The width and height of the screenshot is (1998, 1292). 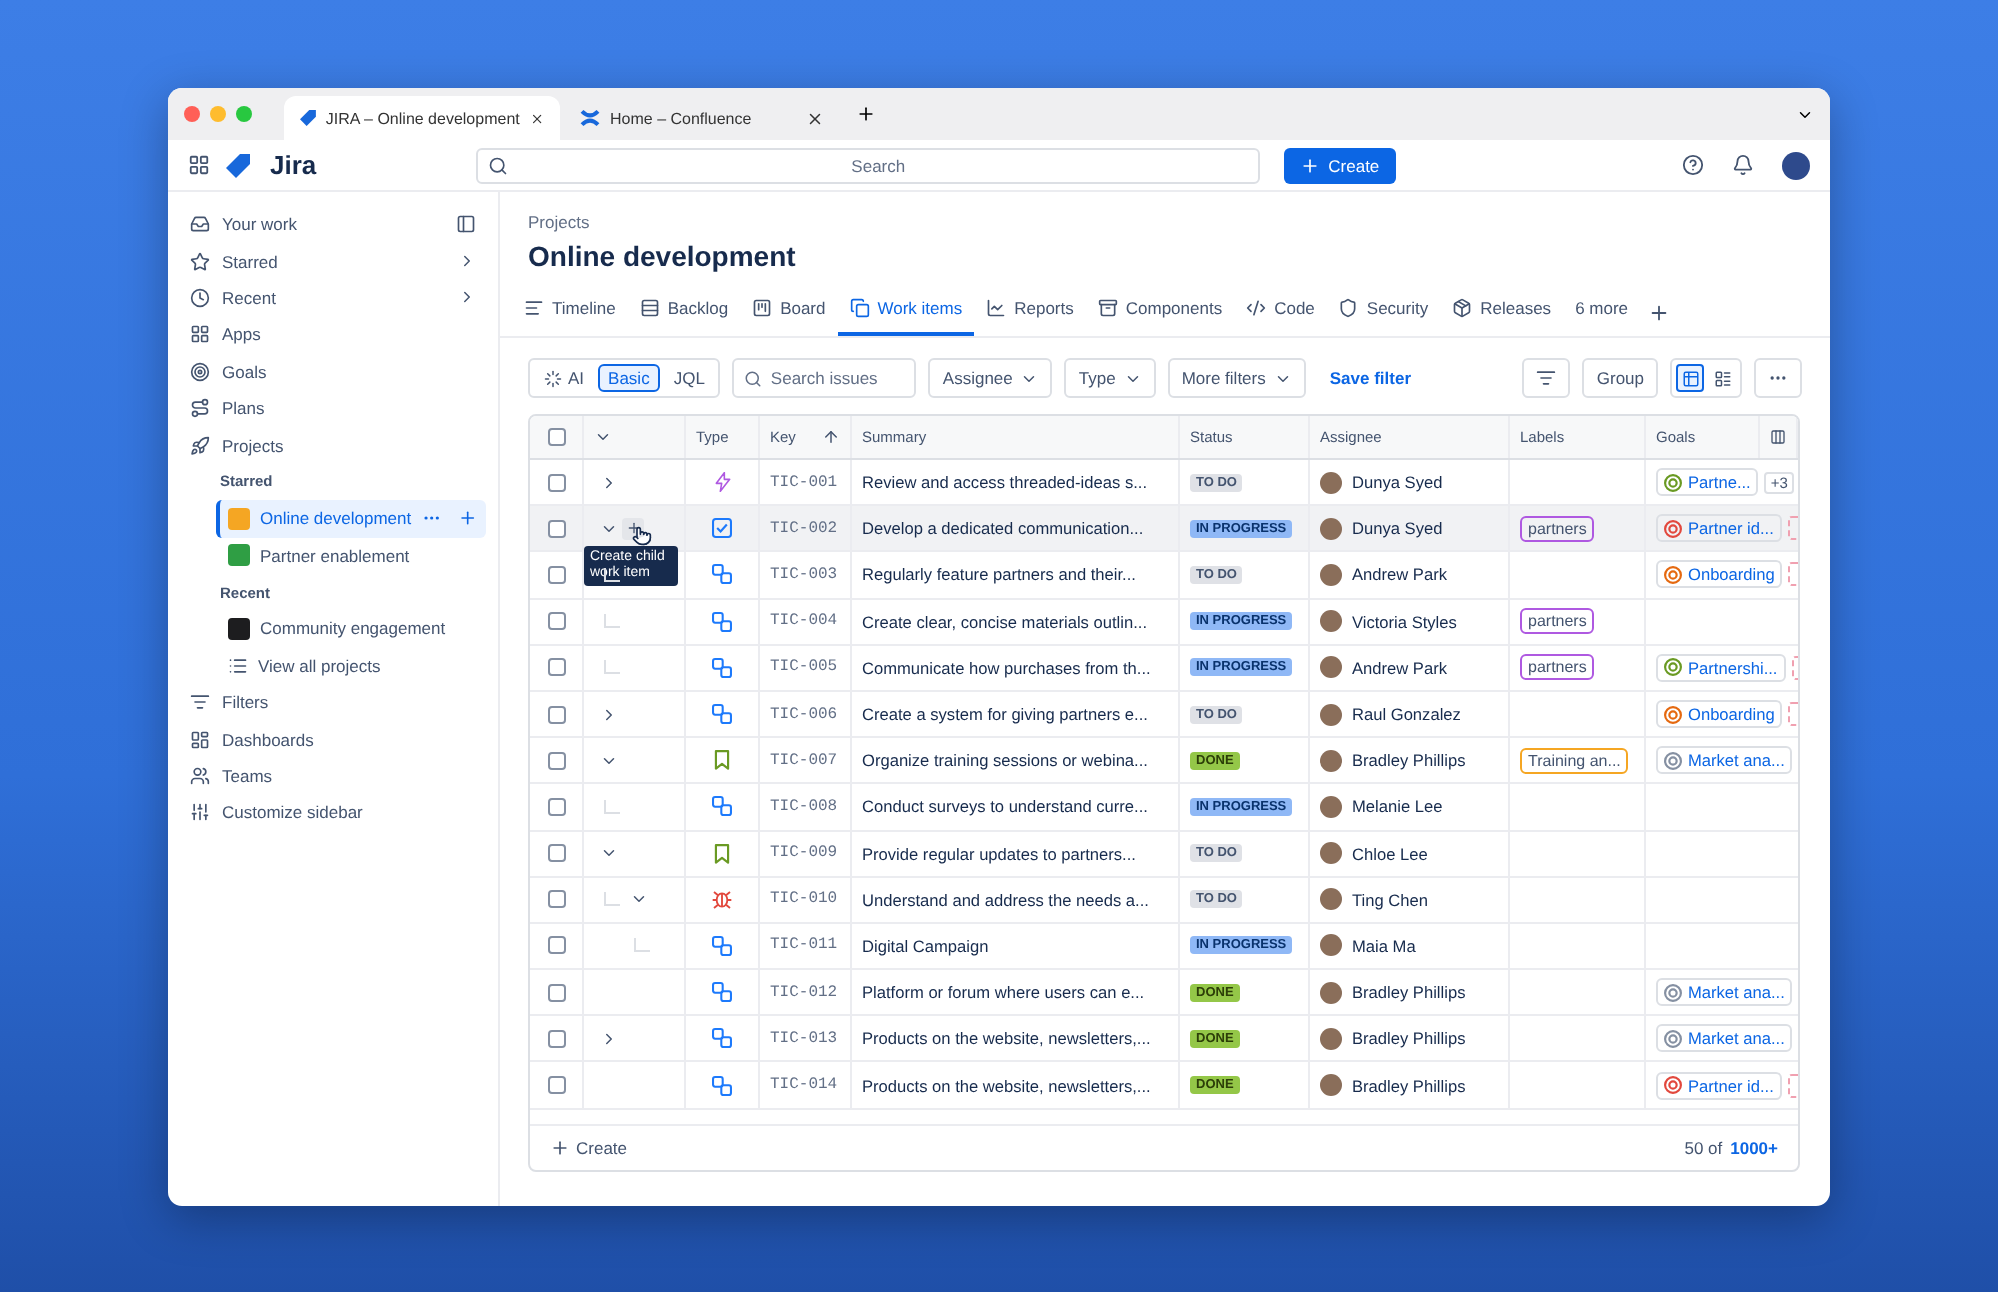 I want to click on sidebar-item: Your work, so click(x=333, y=224).